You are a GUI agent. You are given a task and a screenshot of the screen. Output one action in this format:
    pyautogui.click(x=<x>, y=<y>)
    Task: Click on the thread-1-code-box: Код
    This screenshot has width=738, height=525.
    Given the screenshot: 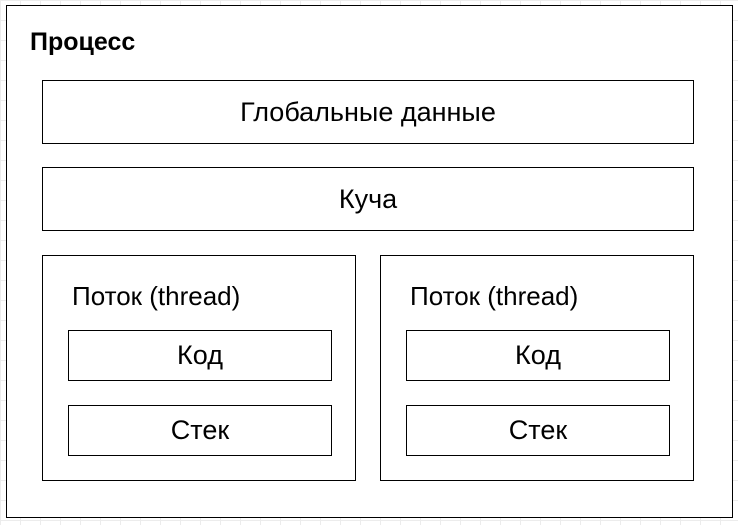 What is the action you would take?
    pyautogui.click(x=200, y=355)
    